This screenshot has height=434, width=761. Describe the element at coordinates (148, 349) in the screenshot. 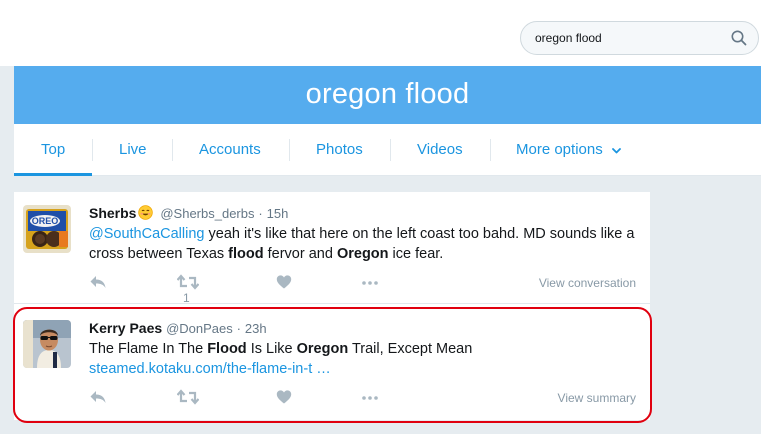

I see `tweet-text-part: The Flame In The` at that location.